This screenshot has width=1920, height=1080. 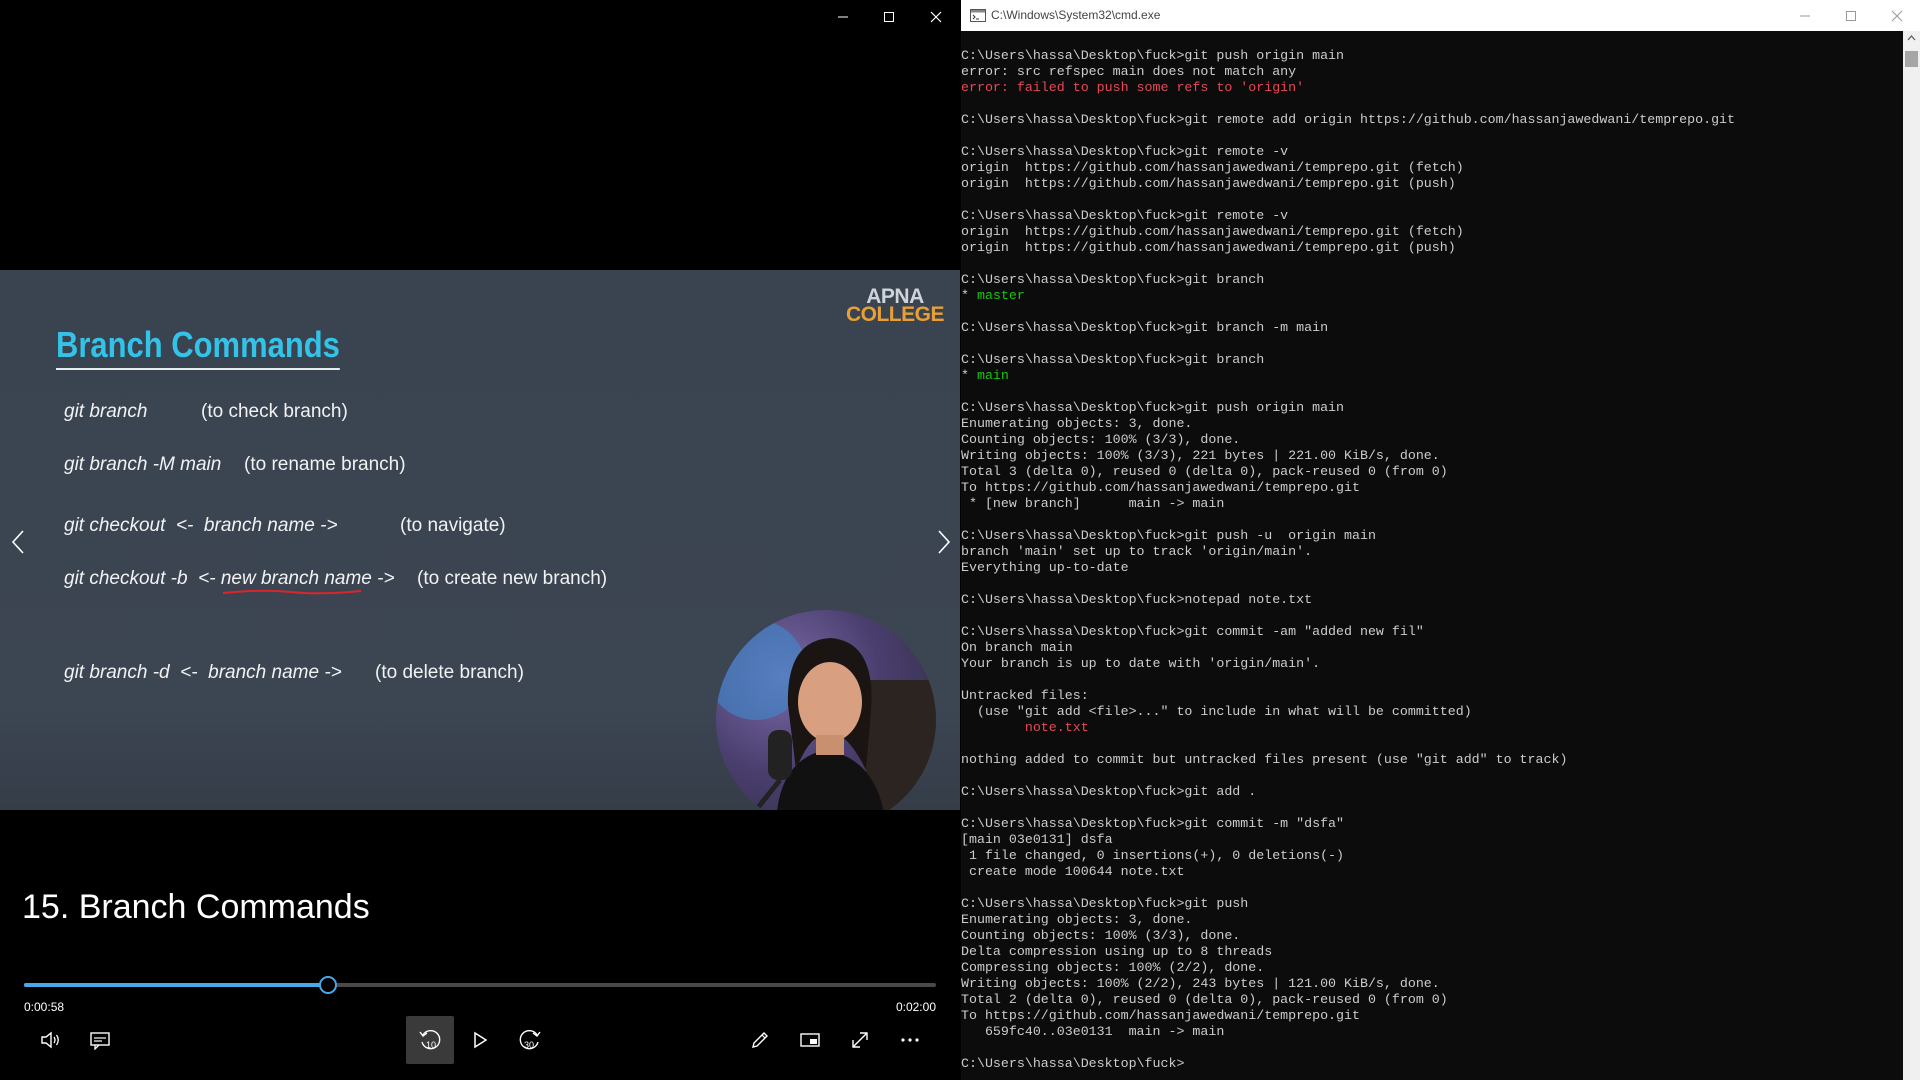 I want to click on next-arrow-icon, so click(x=944, y=542).